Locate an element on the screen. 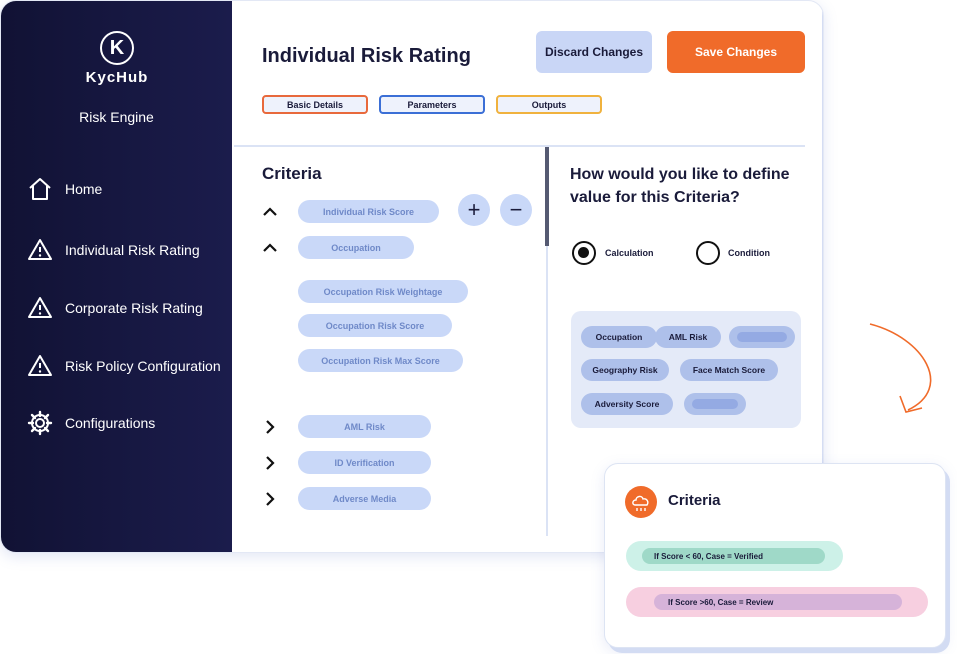 This screenshot has width=957, height=654. sidebar-item-label: Configurations is located at coordinates (110, 423).